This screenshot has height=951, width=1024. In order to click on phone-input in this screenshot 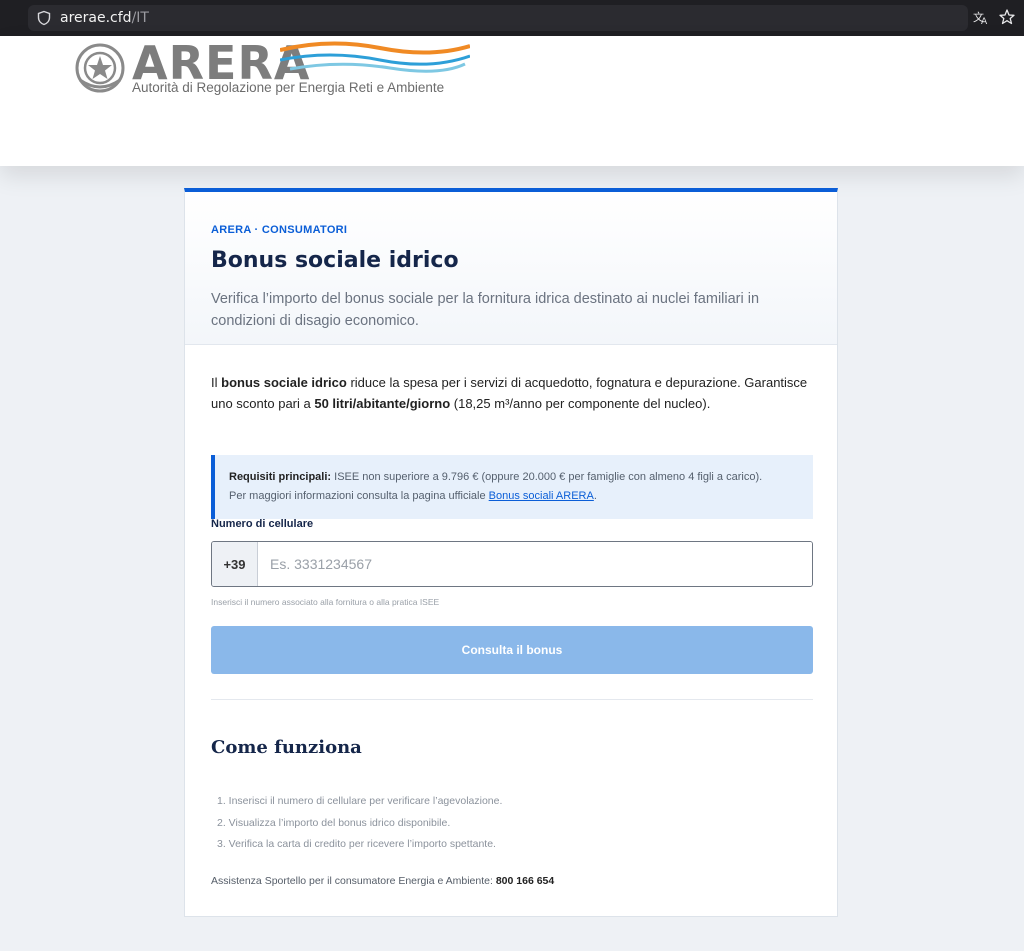, I will do `click(535, 564)`.